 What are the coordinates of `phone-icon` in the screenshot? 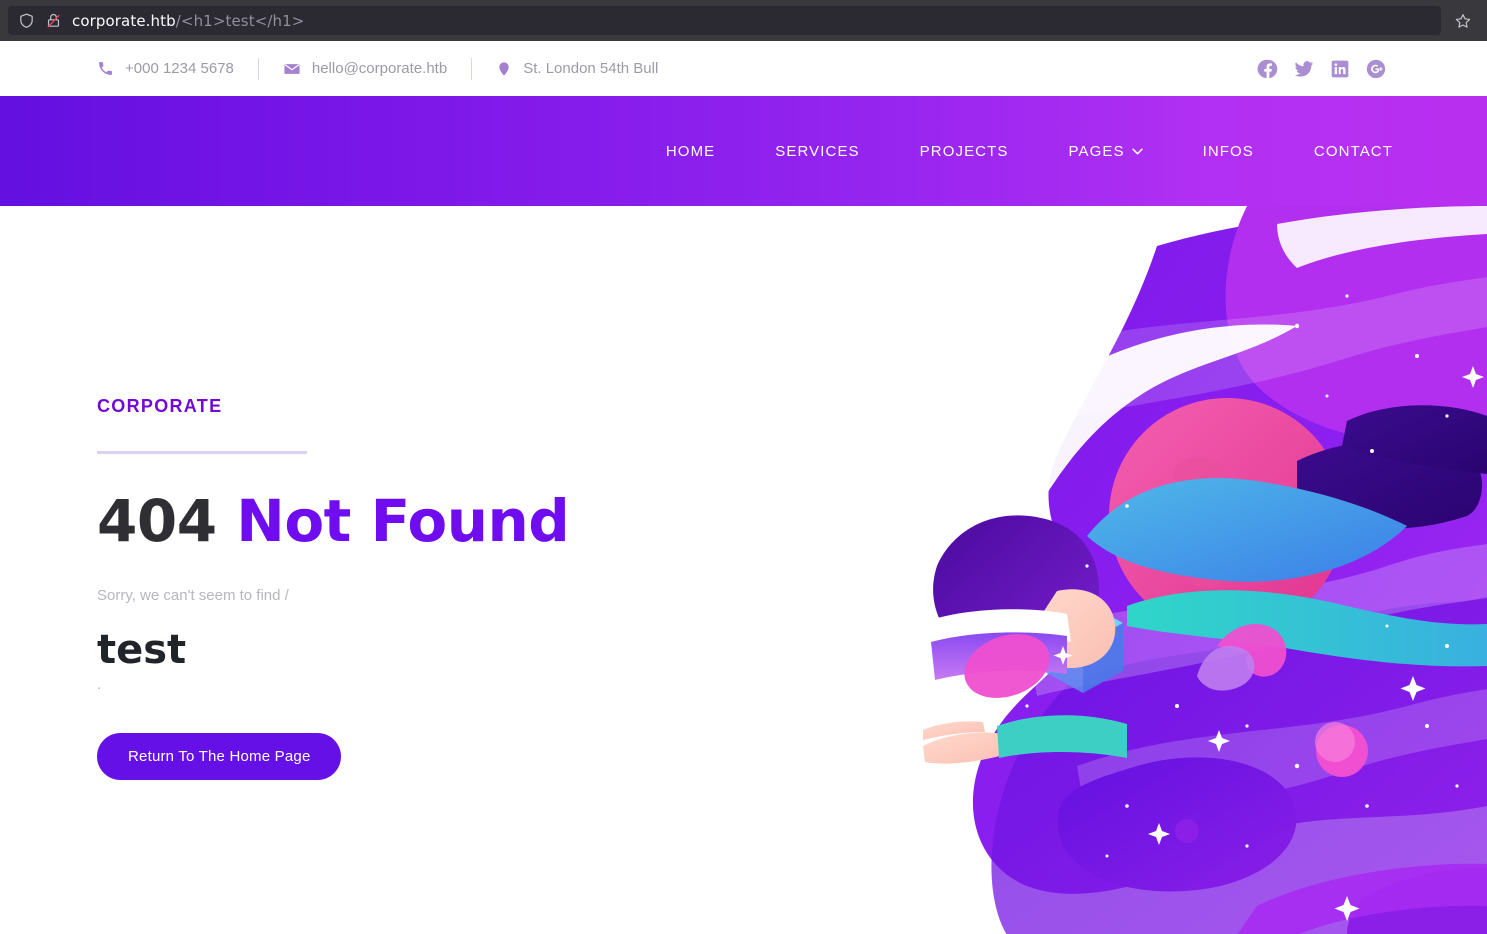 It's located at (105, 68).